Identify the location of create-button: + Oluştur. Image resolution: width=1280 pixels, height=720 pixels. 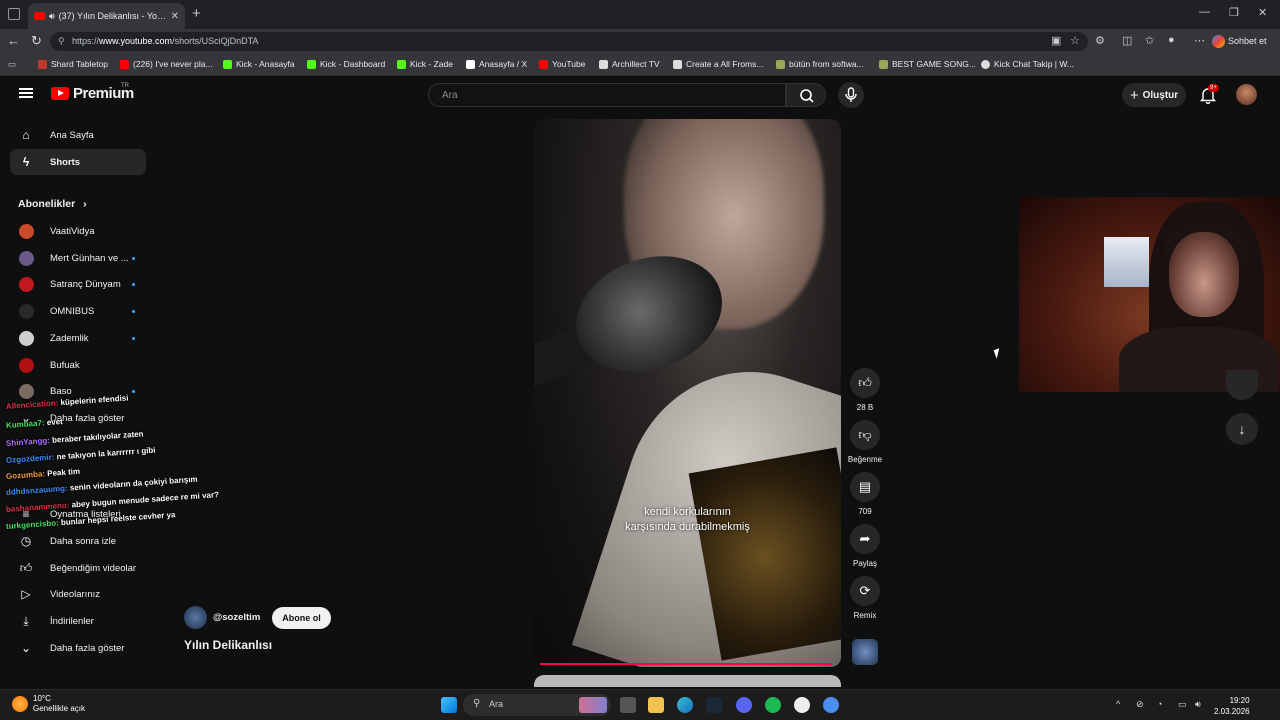
(1154, 95).